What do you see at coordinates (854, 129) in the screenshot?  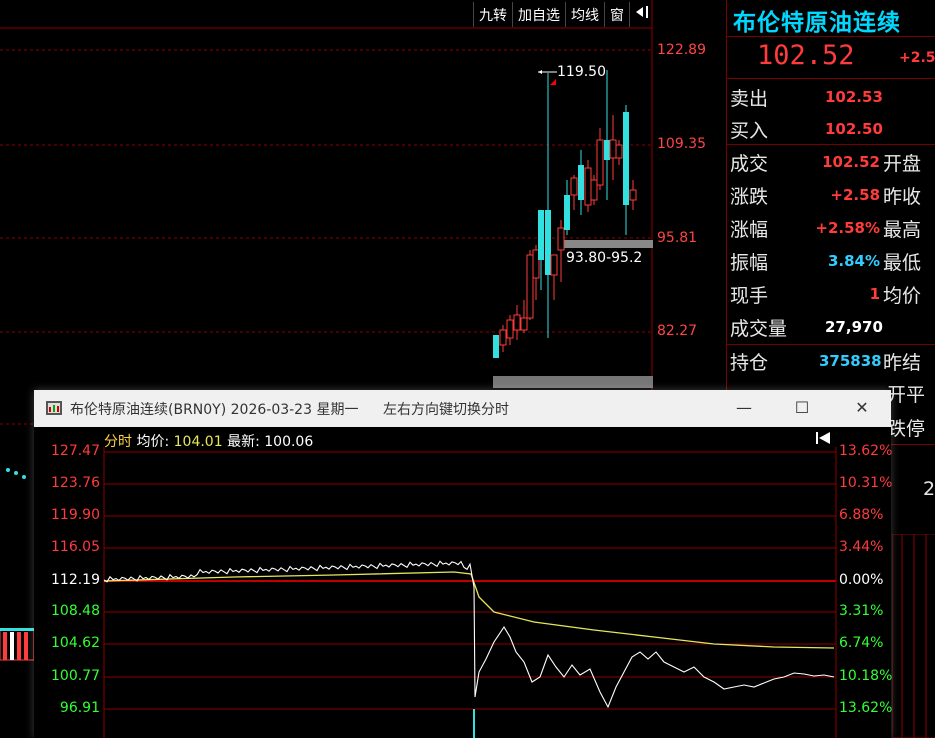 I see `quote-value: 102.50` at bounding box center [854, 129].